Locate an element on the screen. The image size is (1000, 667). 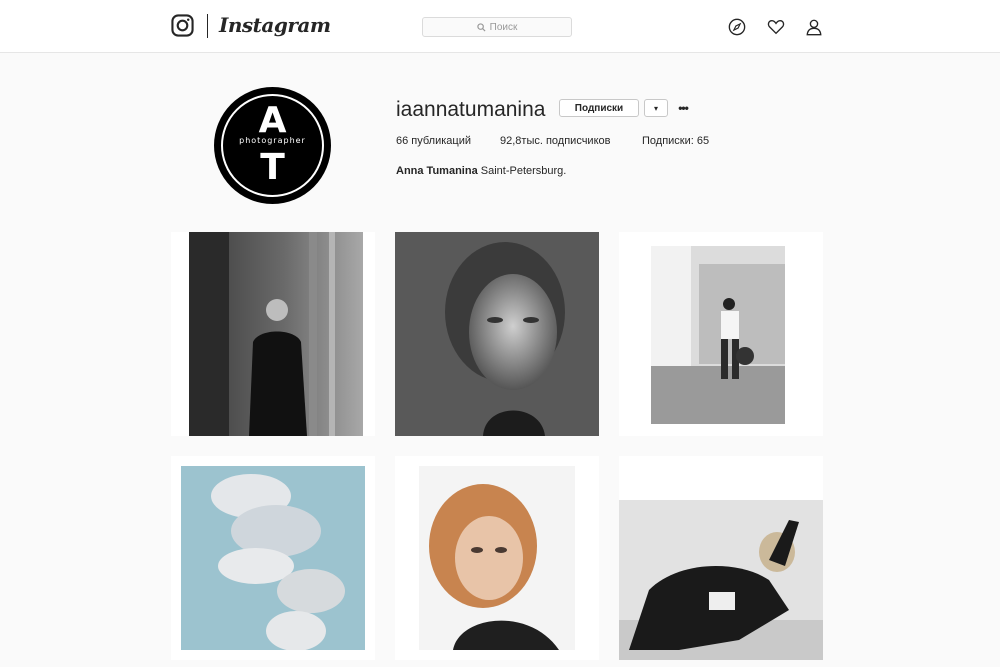
avatar-letter-a: A is located at coordinates (272, 120).